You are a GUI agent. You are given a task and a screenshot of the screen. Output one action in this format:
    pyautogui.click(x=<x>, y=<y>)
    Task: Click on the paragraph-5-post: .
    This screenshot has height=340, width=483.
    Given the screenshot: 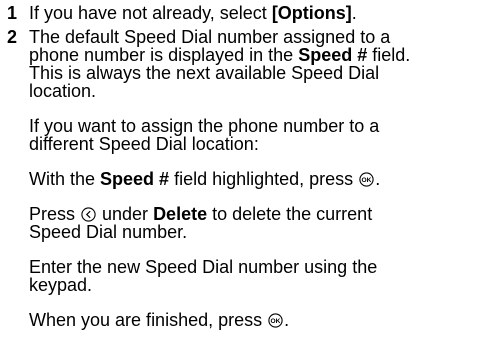 What is the action you would take?
    pyautogui.click(x=287, y=320)
    